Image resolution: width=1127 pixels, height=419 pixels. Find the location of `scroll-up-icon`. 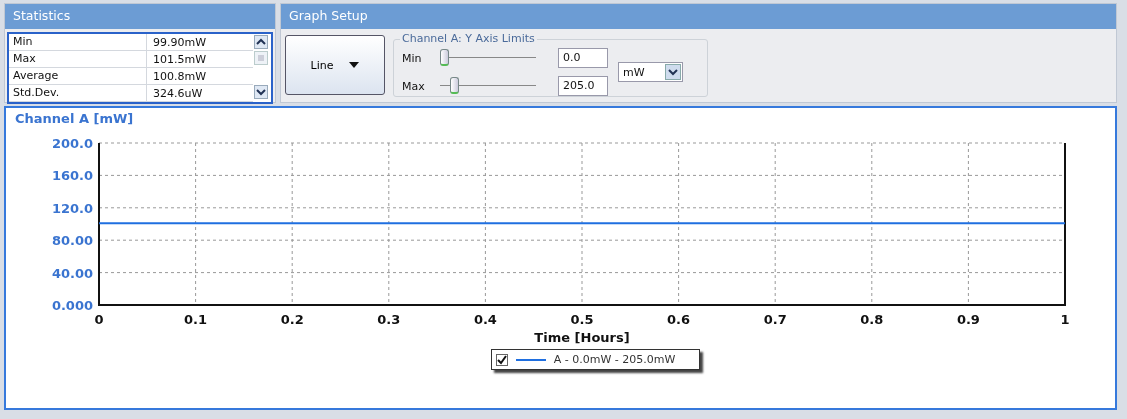

scroll-up-icon is located at coordinates (261, 42).